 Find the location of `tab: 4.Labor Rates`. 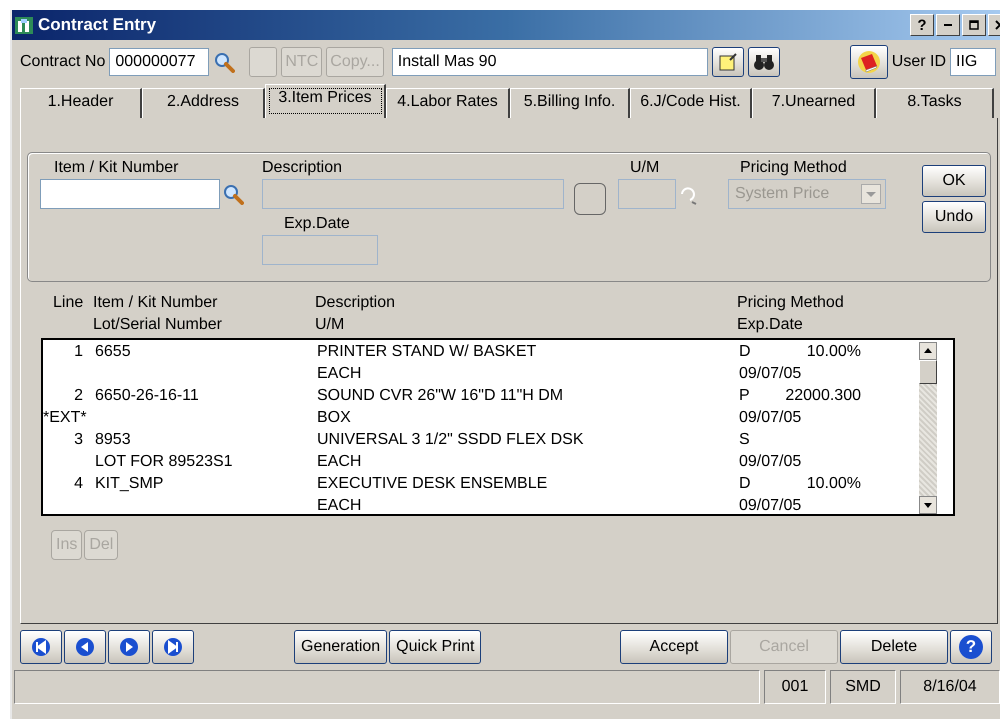

tab: 4.Labor Rates is located at coordinates (448, 103).